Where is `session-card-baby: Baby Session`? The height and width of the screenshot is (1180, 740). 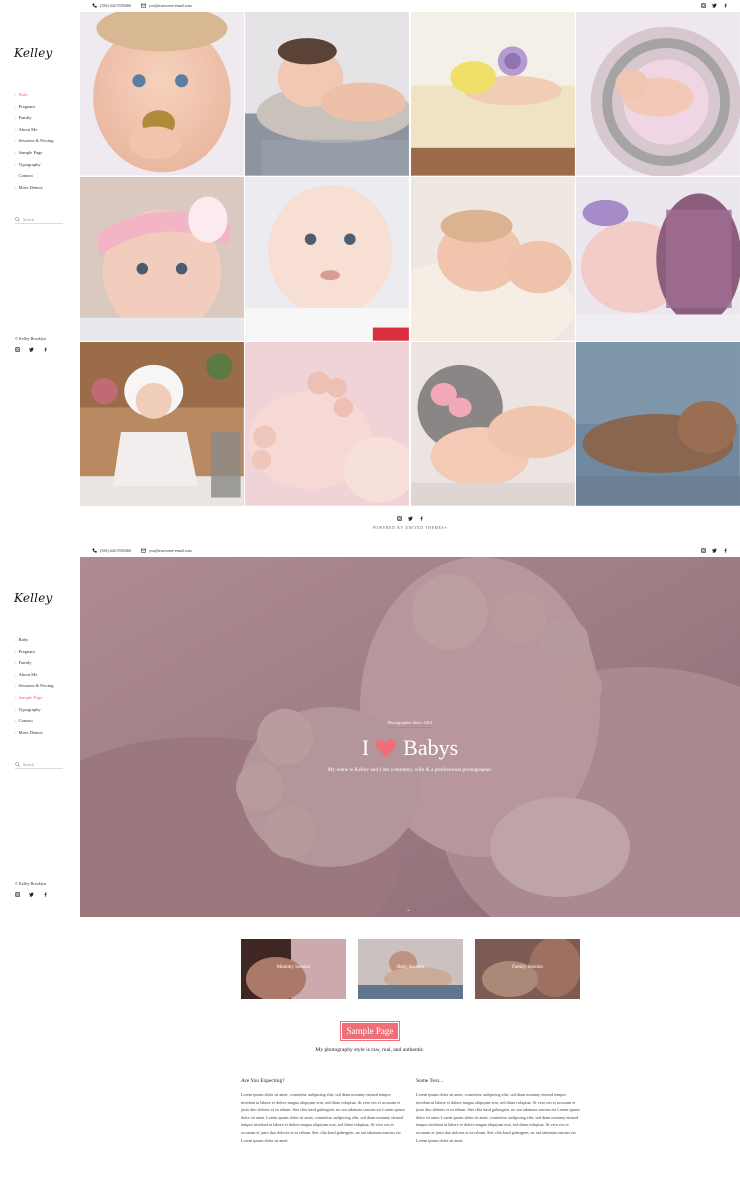 session-card-baby: Baby Session is located at coordinates (410, 969).